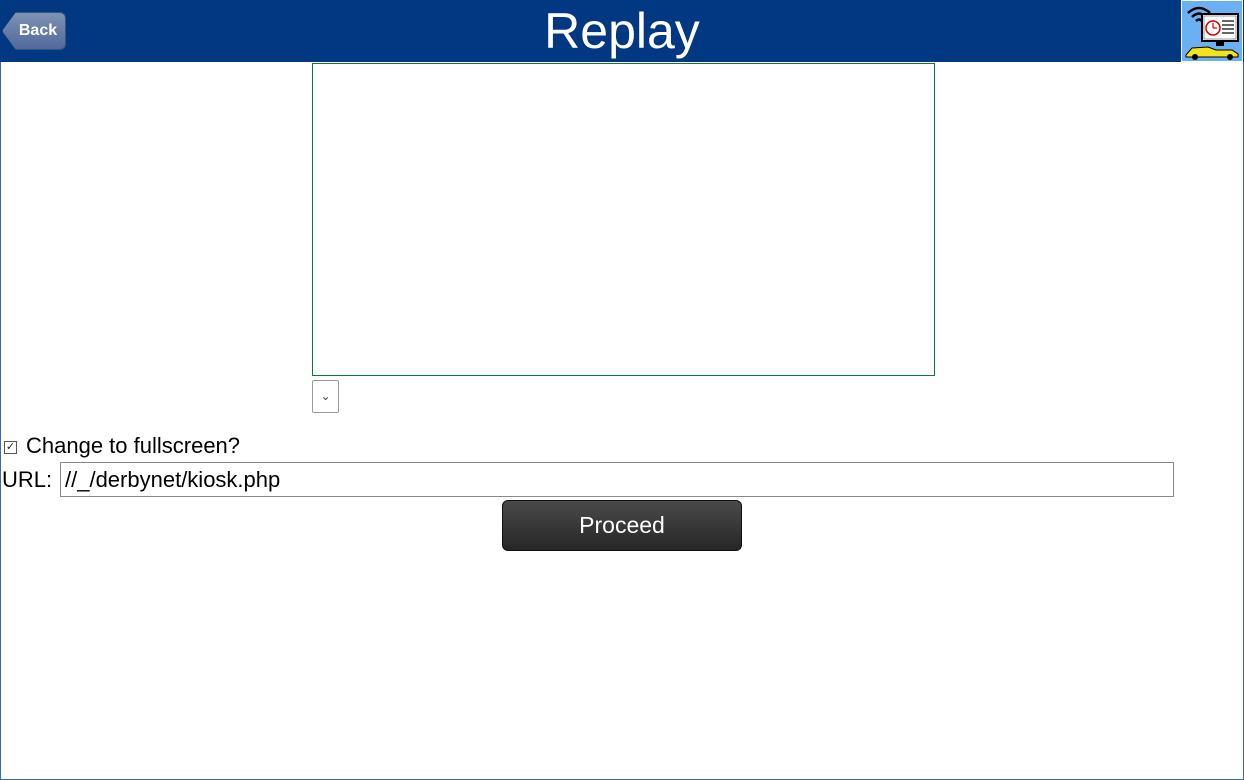 The width and height of the screenshot is (1244, 780). I want to click on replay-source-dropdown: ⌄, so click(325, 396).